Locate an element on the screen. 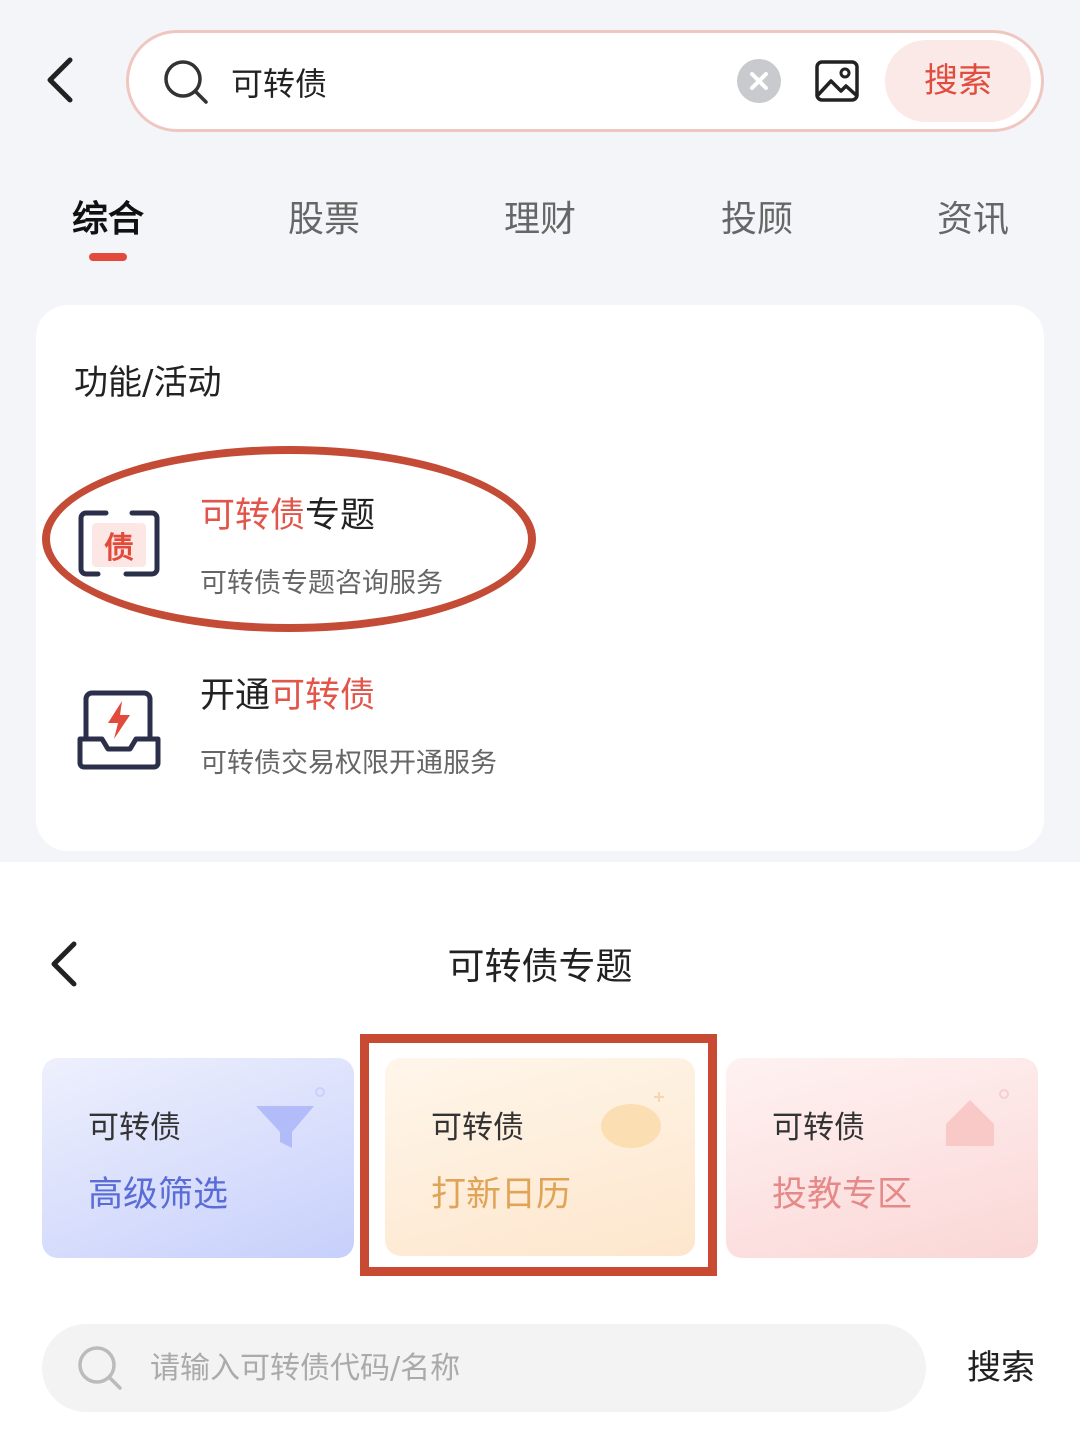  tile-ipo-calendar: 可转债 打新日历 is located at coordinates (540, 1157).